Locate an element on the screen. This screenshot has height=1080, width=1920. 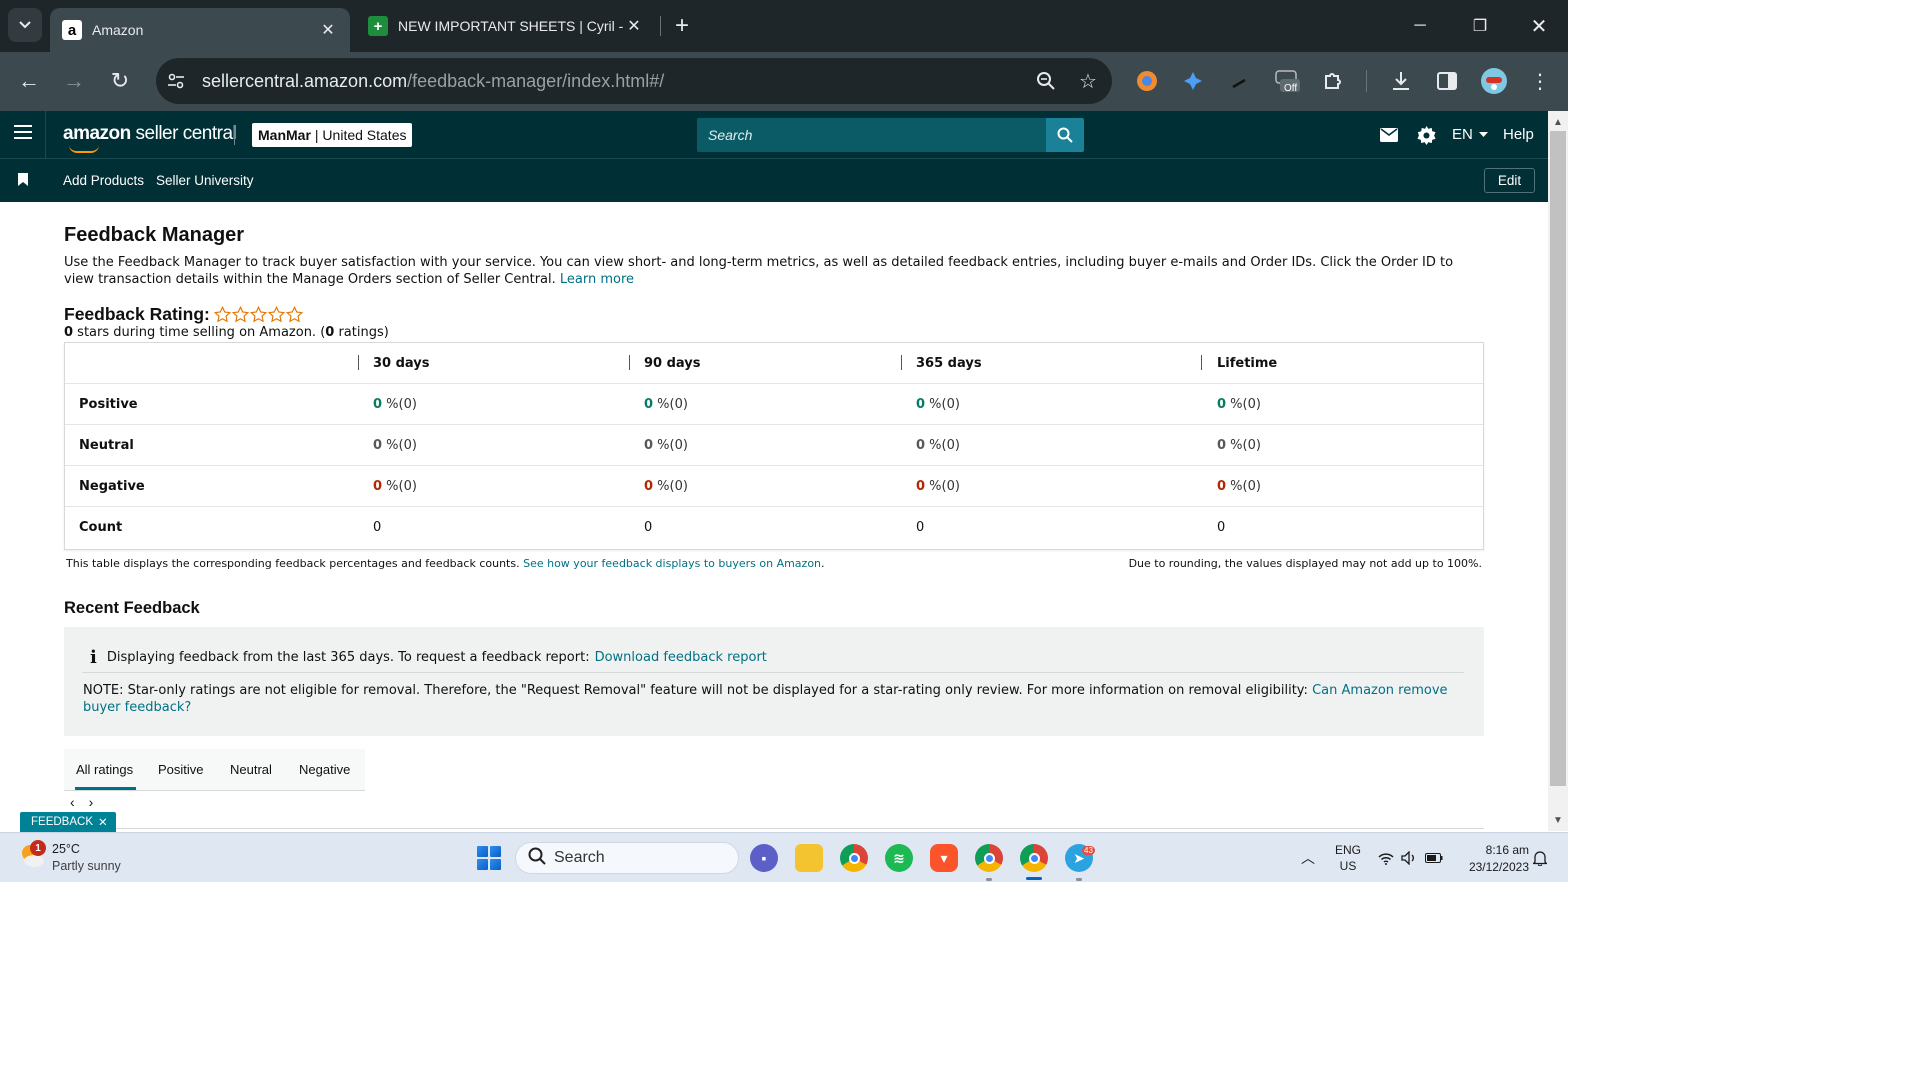
file-explorer-icon is located at coordinates (809, 858).